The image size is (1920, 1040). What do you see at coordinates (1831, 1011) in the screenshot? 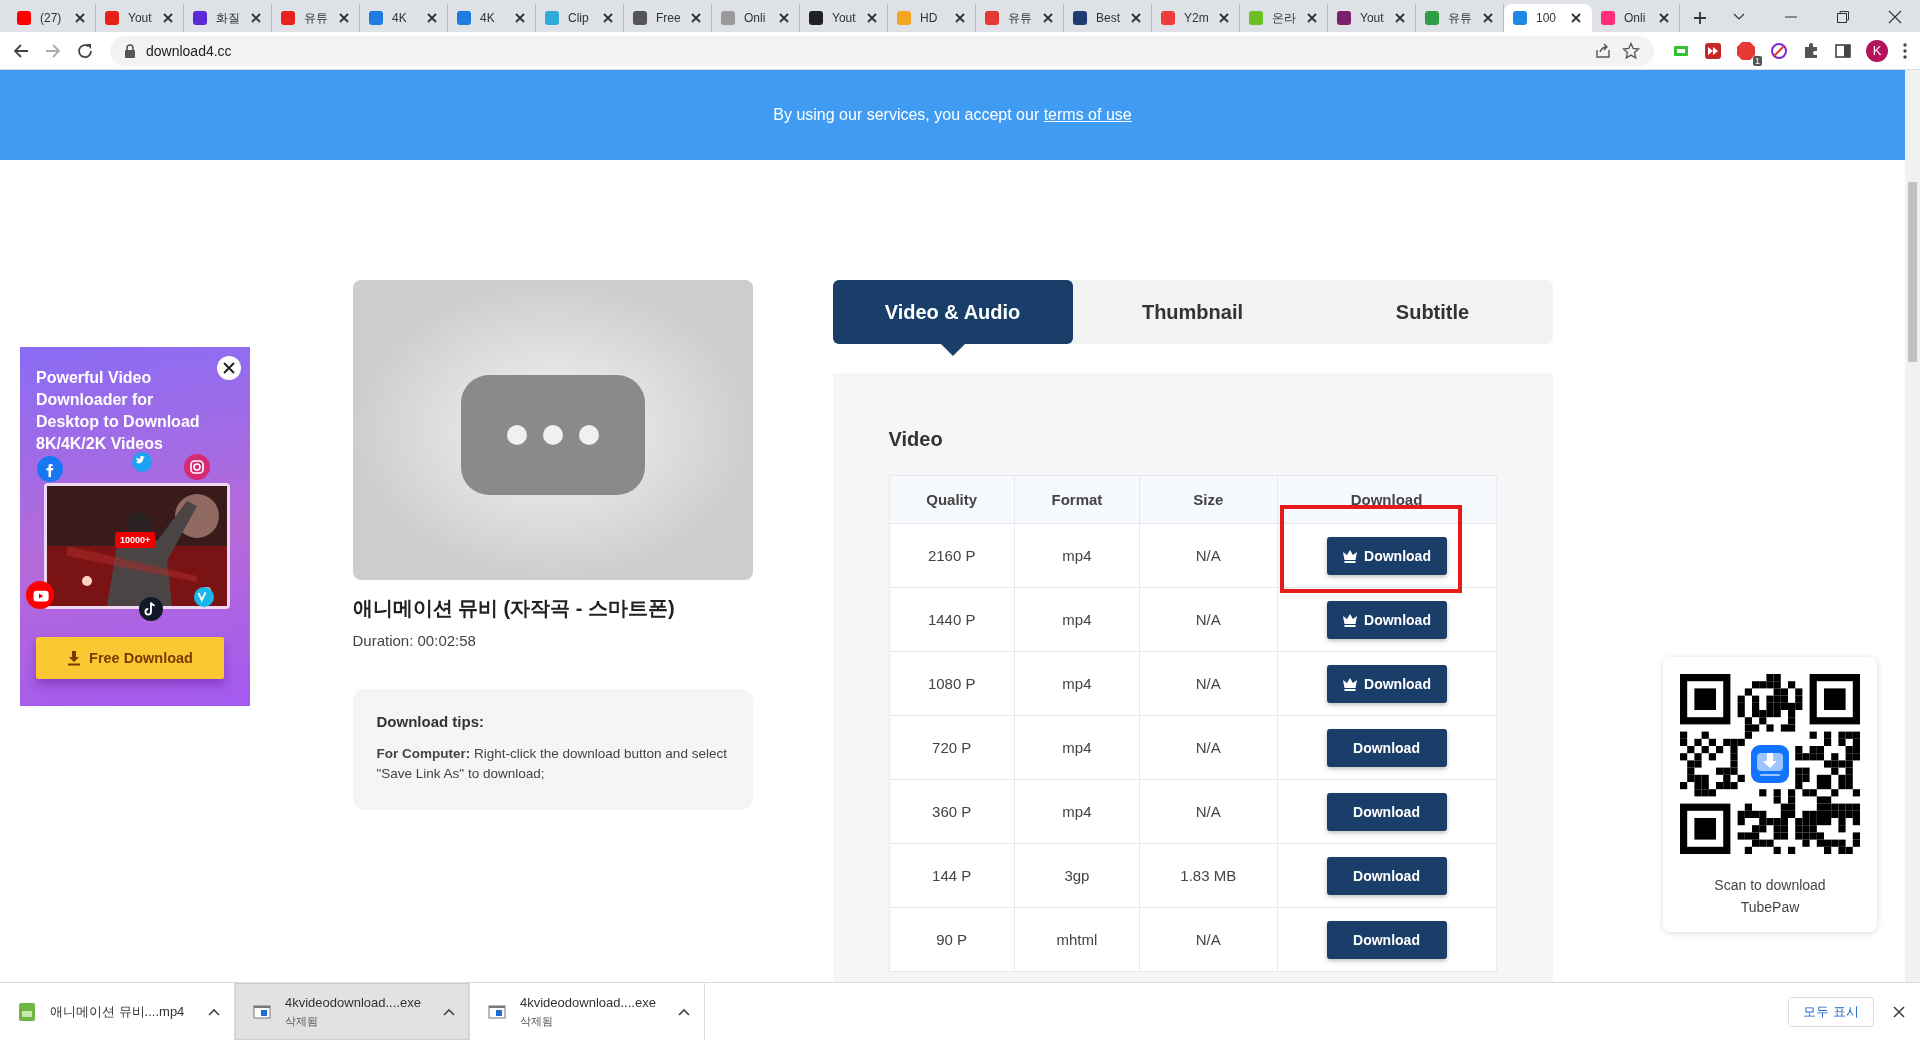
I see `show-all-button: 모두 표시` at bounding box center [1831, 1011].